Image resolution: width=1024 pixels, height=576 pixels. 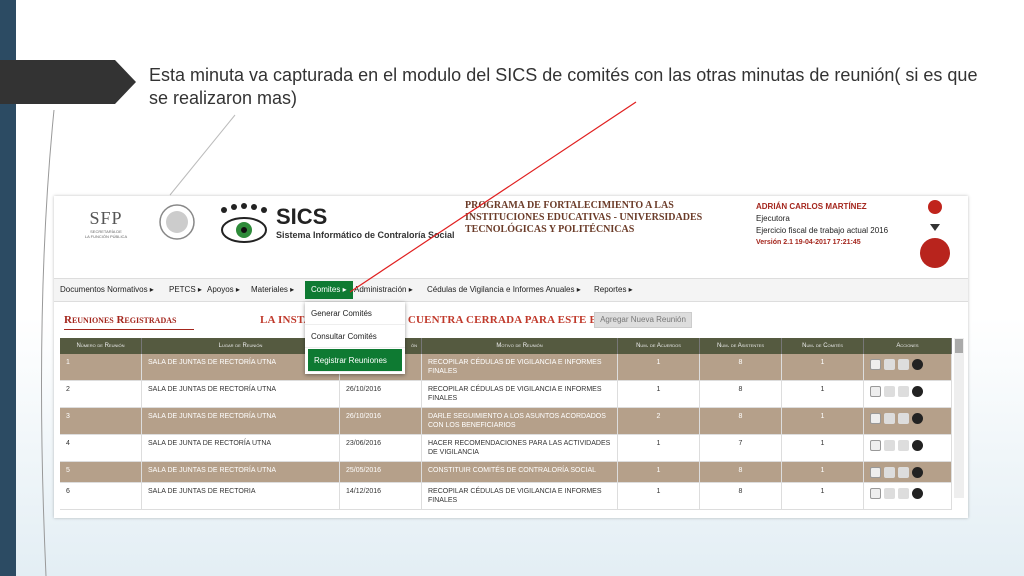 I want to click on cell-numero: 3, so click(x=101, y=421).